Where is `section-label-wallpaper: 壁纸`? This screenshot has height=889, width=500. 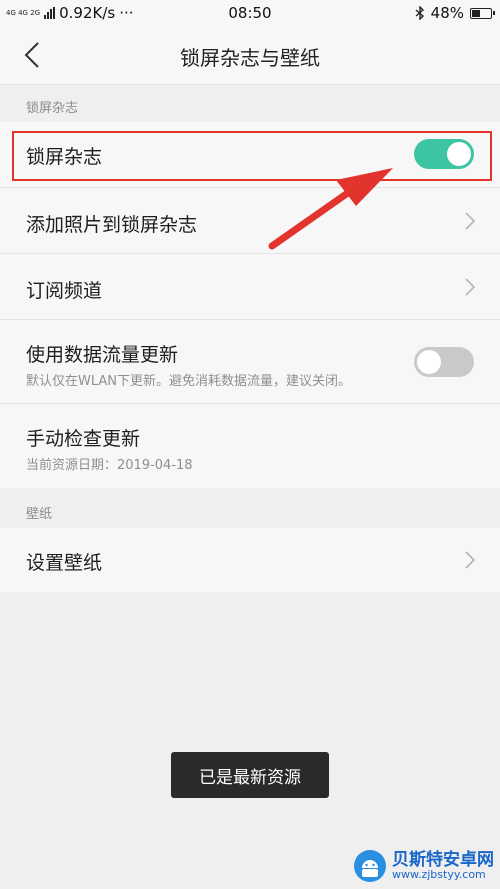
section-label-wallpaper: 壁纸 is located at coordinates (39, 514).